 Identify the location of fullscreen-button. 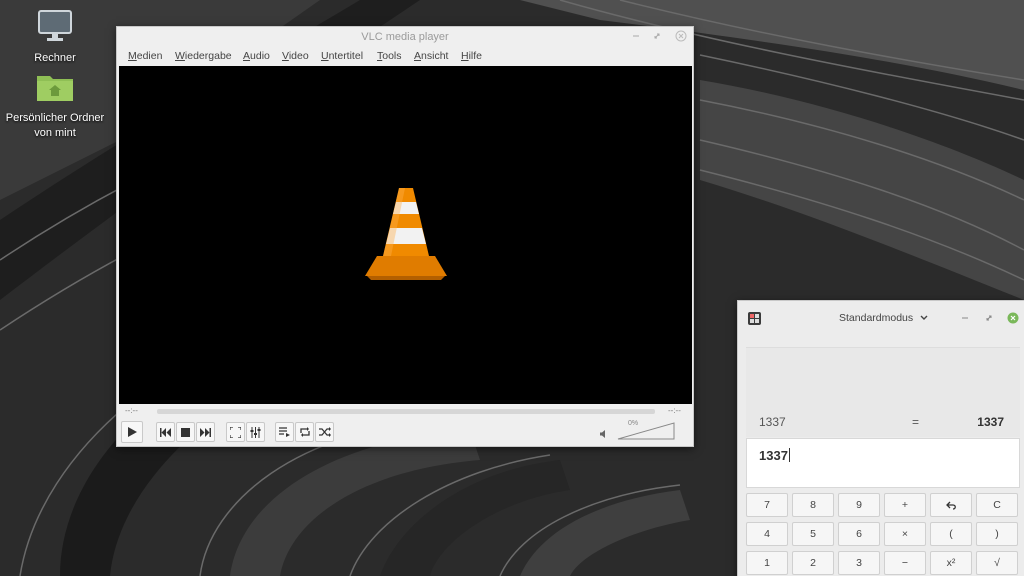
(235, 432).